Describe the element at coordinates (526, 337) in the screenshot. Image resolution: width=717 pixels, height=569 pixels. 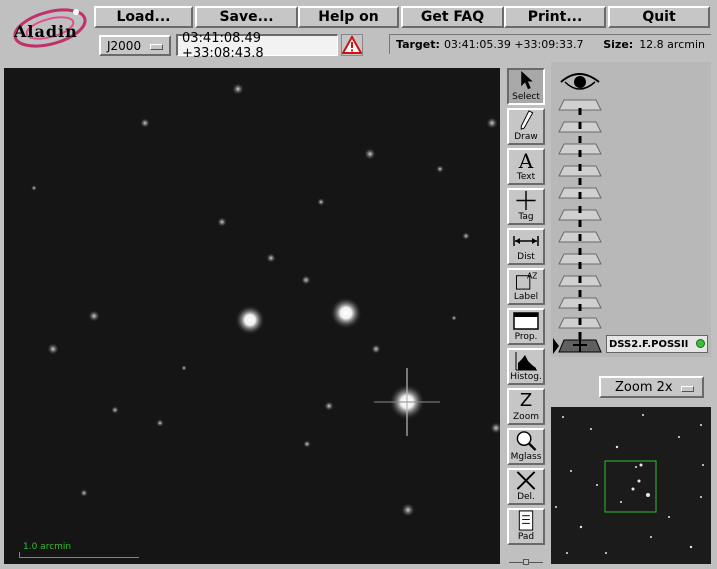
I see `tool-prop-label: Prop.` at that location.